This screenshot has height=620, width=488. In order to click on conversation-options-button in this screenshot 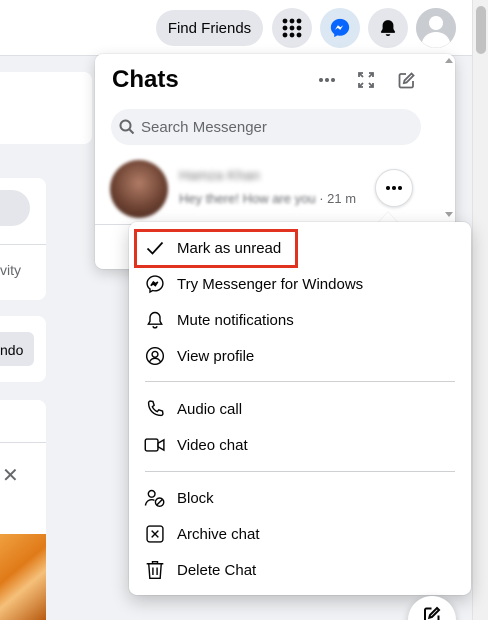, I will do `click(394, 188)`.